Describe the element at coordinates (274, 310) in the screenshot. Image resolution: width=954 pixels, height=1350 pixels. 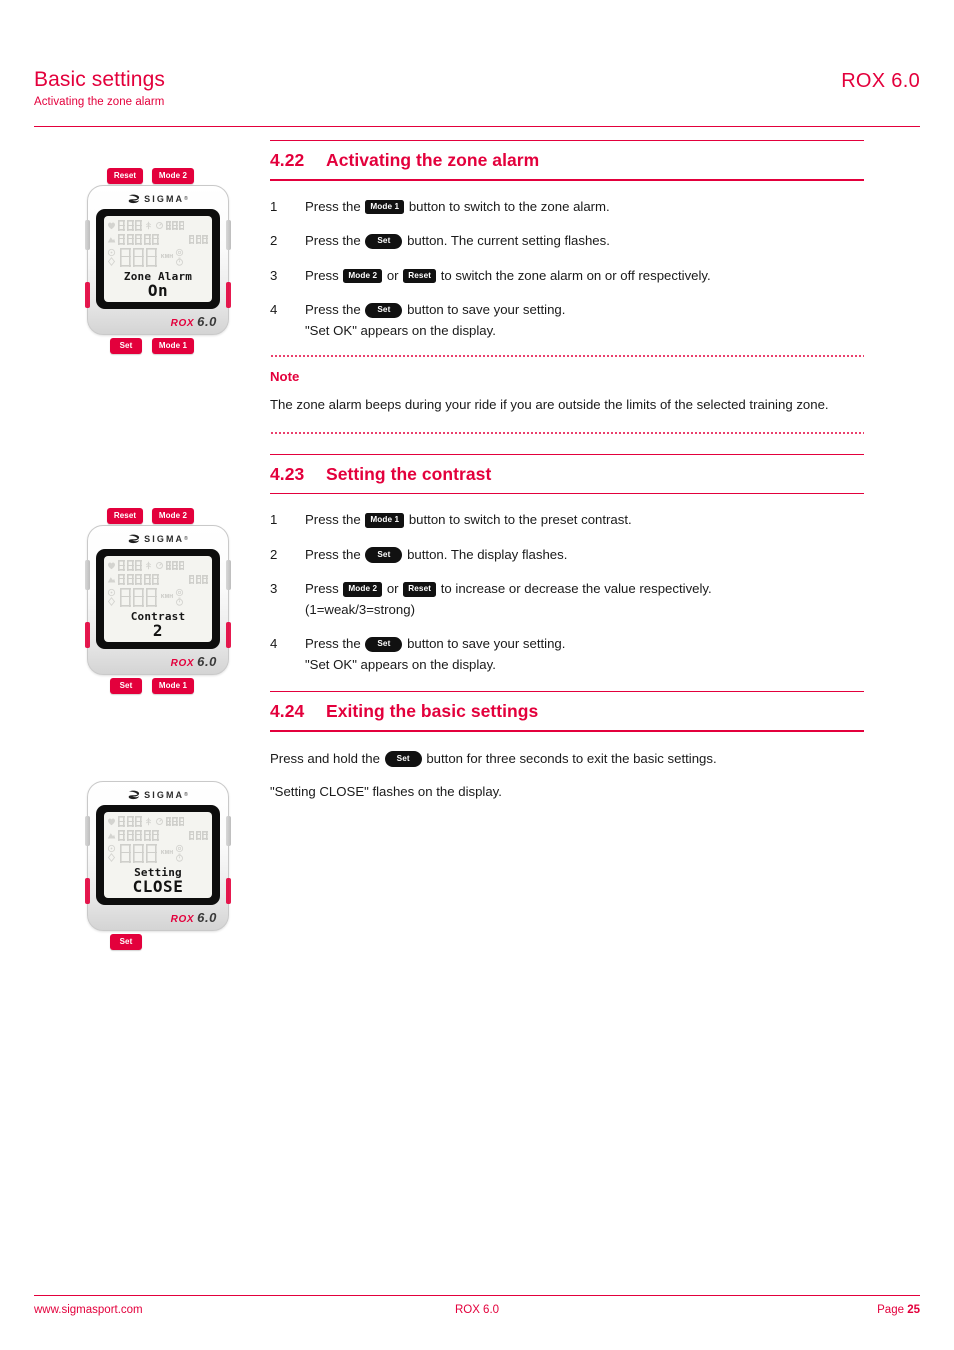
I see `step-number: 4` at that location.